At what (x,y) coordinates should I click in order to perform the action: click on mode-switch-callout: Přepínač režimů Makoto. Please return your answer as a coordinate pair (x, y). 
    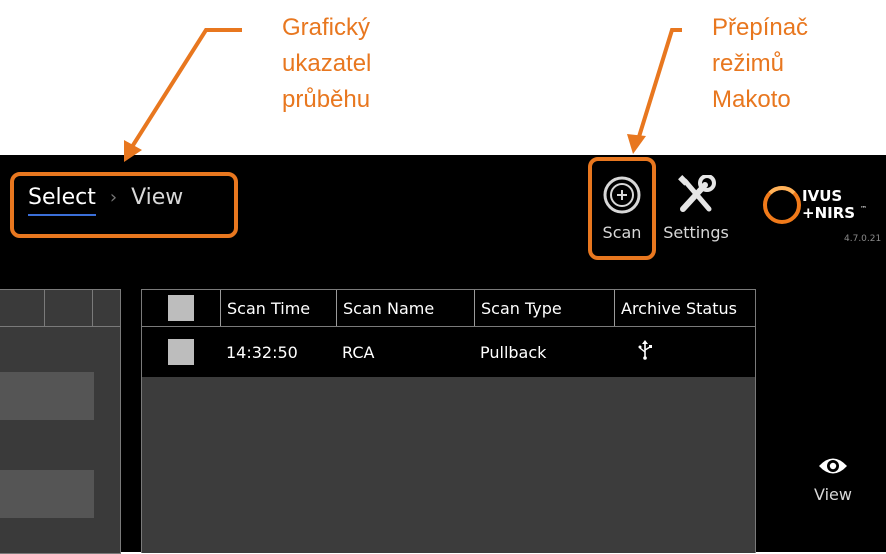
    Looking at the image, I should click on (760, 64).